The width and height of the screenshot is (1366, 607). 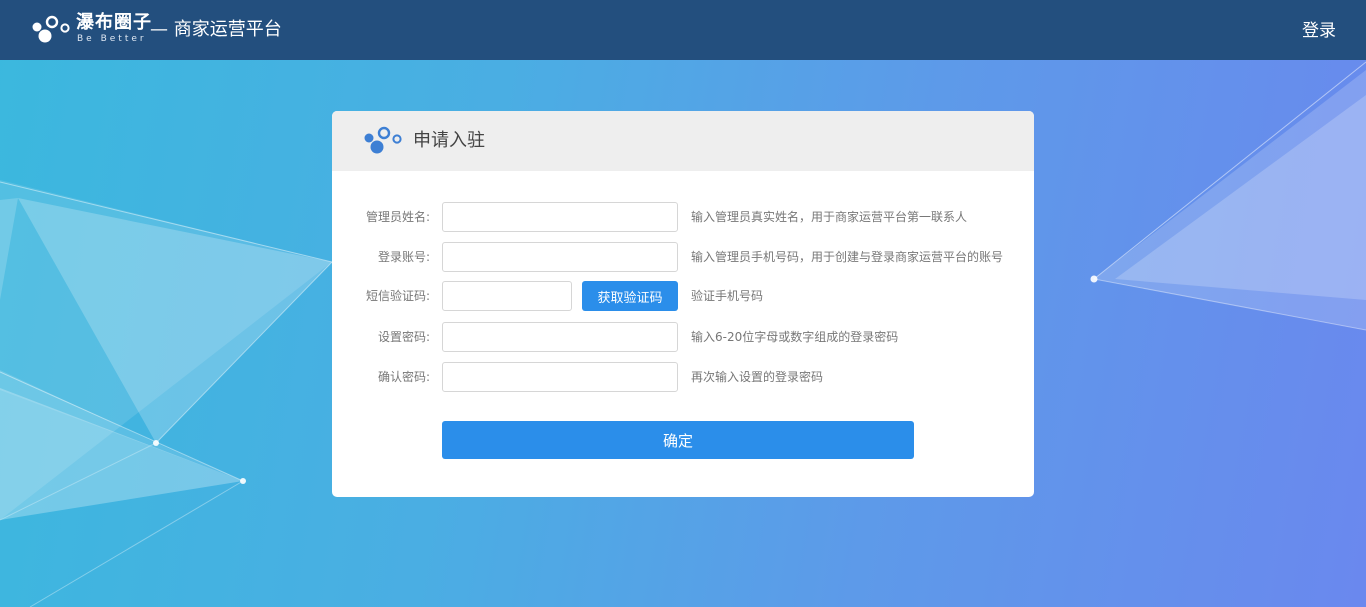 I want to click on set-password-label: 设置密码:, so click(x=403, y=337).